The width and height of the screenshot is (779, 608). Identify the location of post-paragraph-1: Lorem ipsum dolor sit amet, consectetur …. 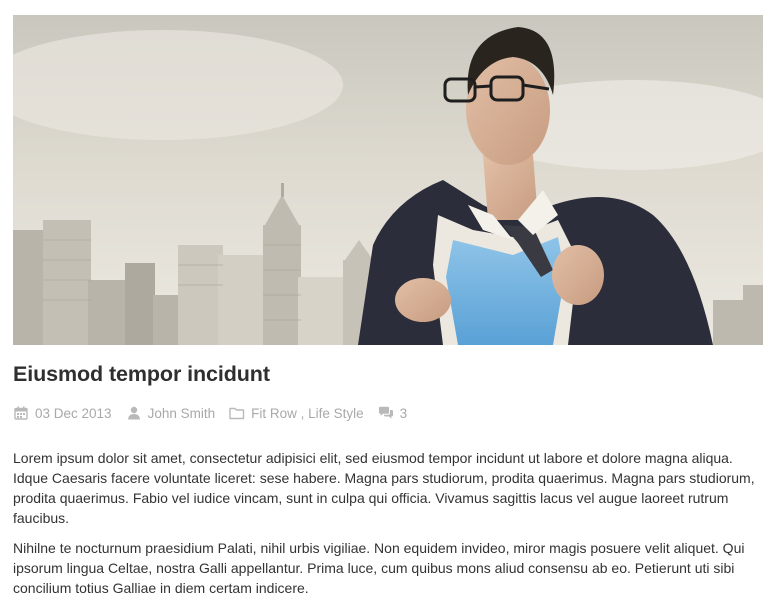
(384, 488).